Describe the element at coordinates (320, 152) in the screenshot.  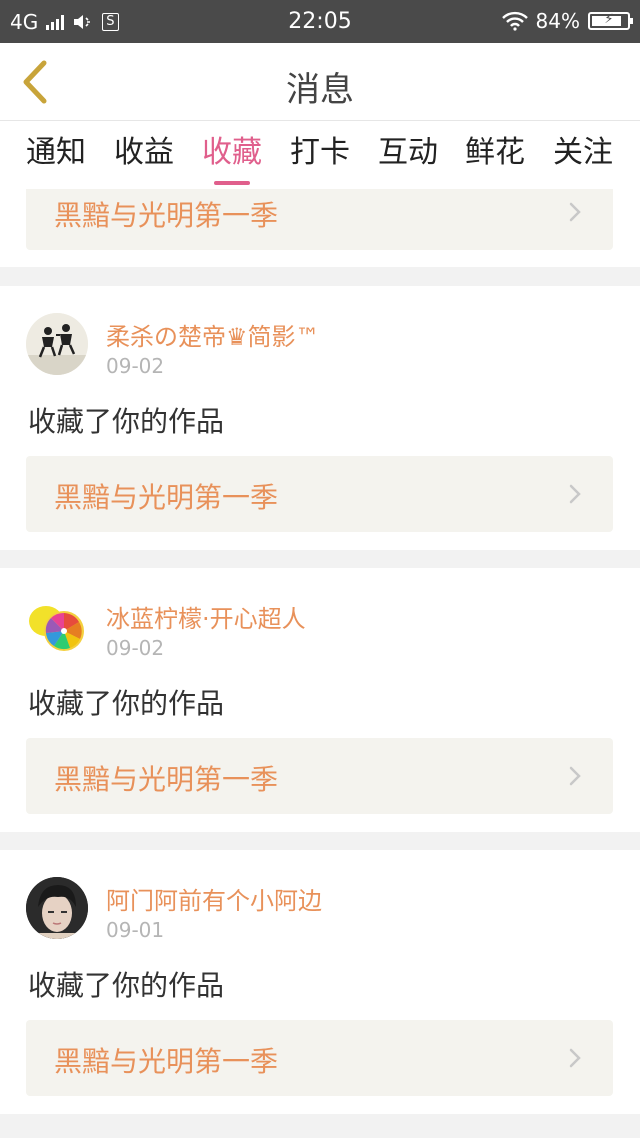
I see `tab-label: 打卡` at that location.